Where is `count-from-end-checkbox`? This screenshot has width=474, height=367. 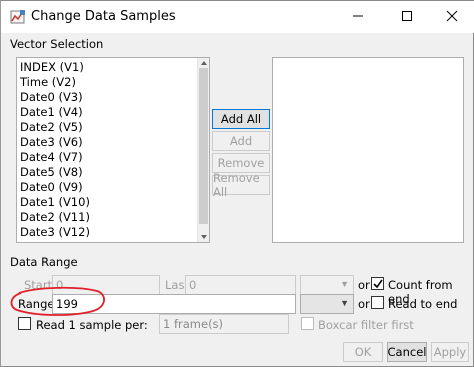 count-from-end-checkbox is located at coordinates (377, 283).